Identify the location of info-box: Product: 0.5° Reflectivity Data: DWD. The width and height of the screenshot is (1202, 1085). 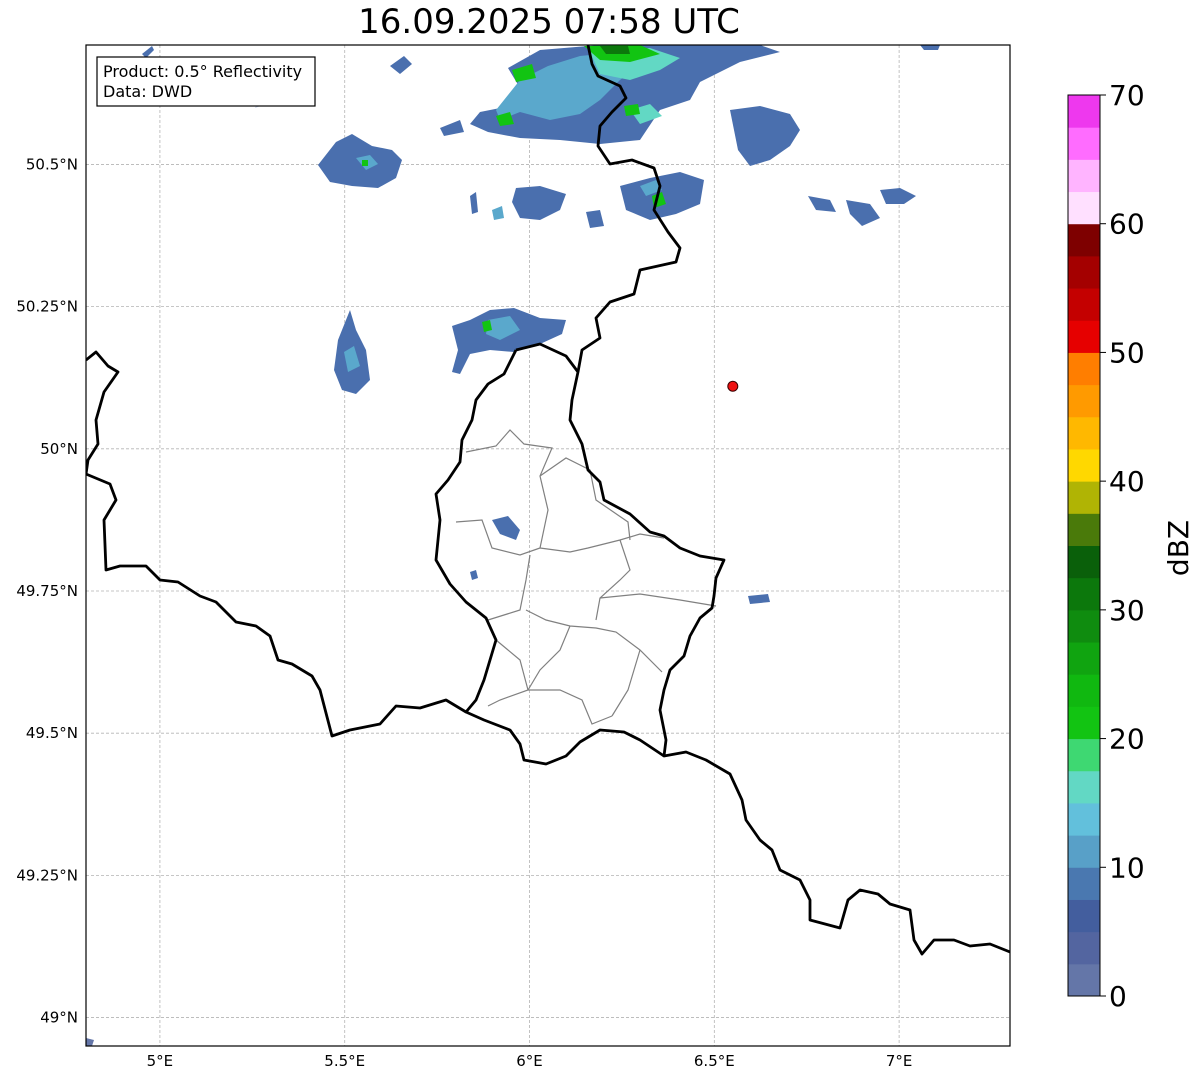
(206, 81).